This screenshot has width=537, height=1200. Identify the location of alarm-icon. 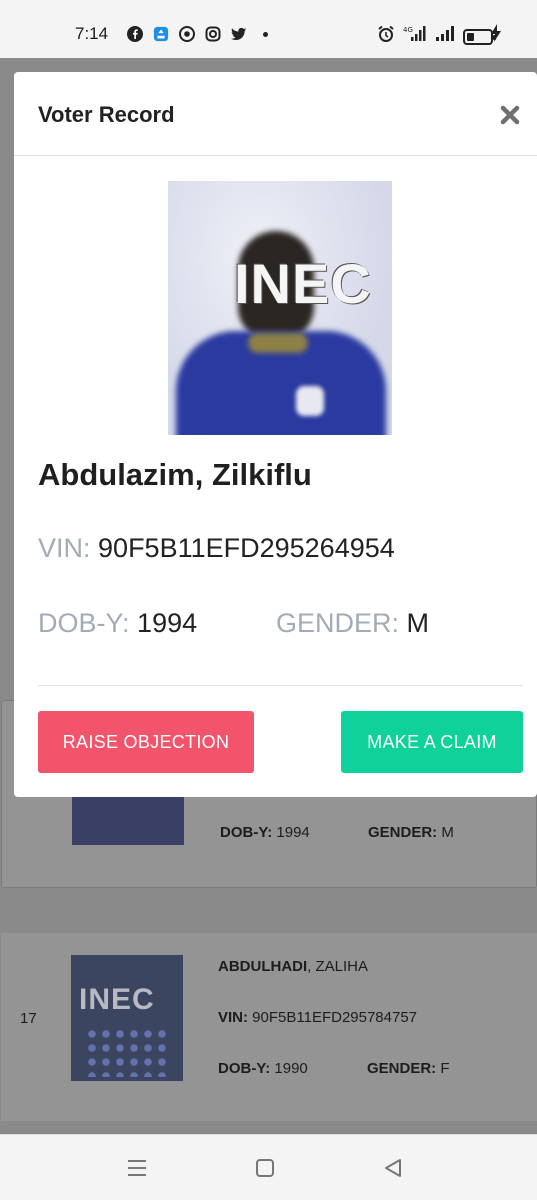
(386, 36).